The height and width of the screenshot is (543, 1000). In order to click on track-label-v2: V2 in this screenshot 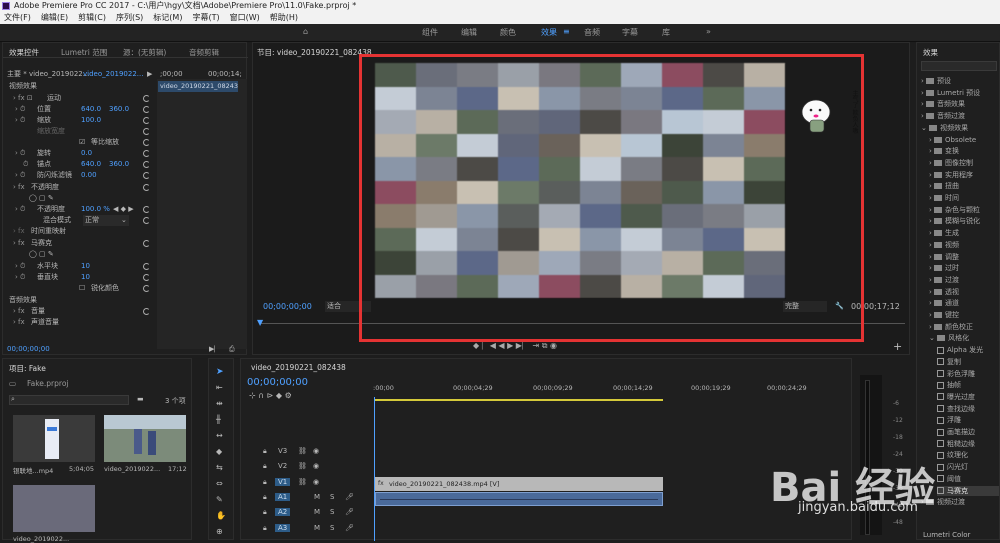, I will do `click(282, 466)`.